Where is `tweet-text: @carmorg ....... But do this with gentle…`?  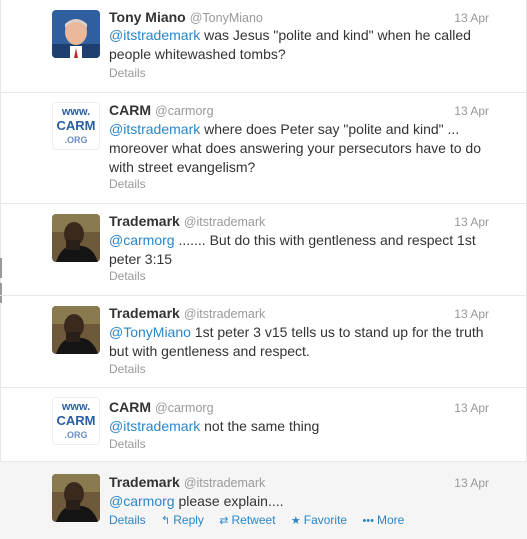
tweet-text: @carmorg ....... But do this with gentle… is located at coordinates (301, 250).